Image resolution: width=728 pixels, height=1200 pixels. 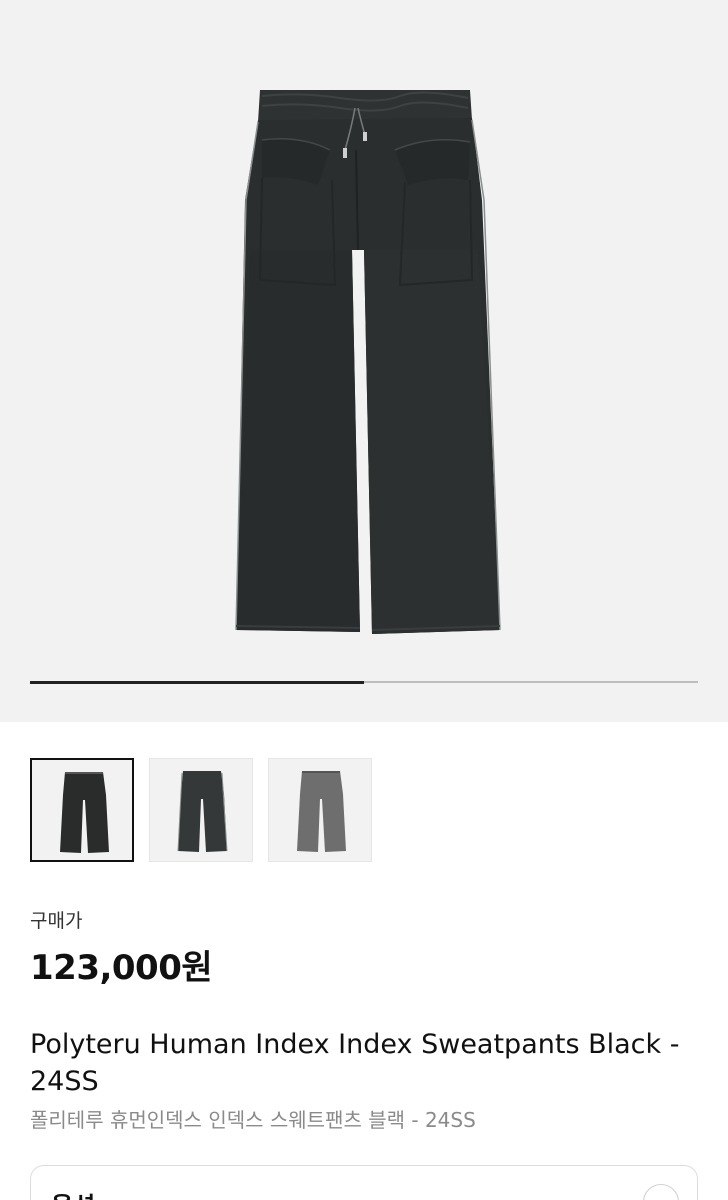 What do you see at coordinates (661, 1192) in the screenshot?
I see `minus-icon: −` at bounding box center [661, 1192].